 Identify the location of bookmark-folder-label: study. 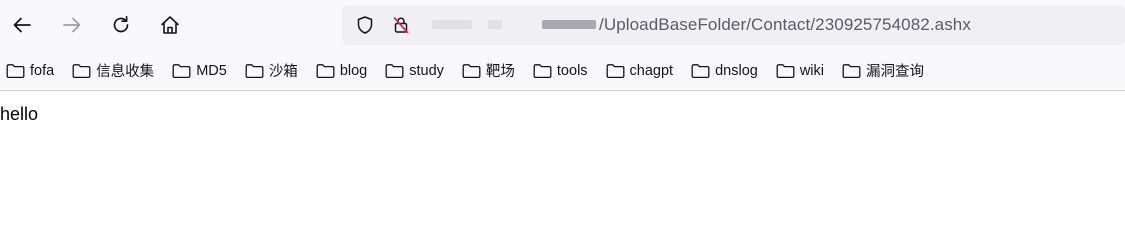
(426, 70).